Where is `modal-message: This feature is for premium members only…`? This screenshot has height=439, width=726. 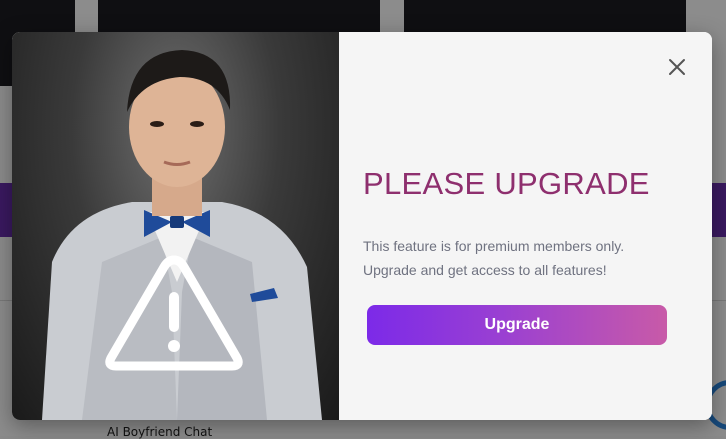 modal-message: This feature is for premium members only… is located at coordinates (493, 258).